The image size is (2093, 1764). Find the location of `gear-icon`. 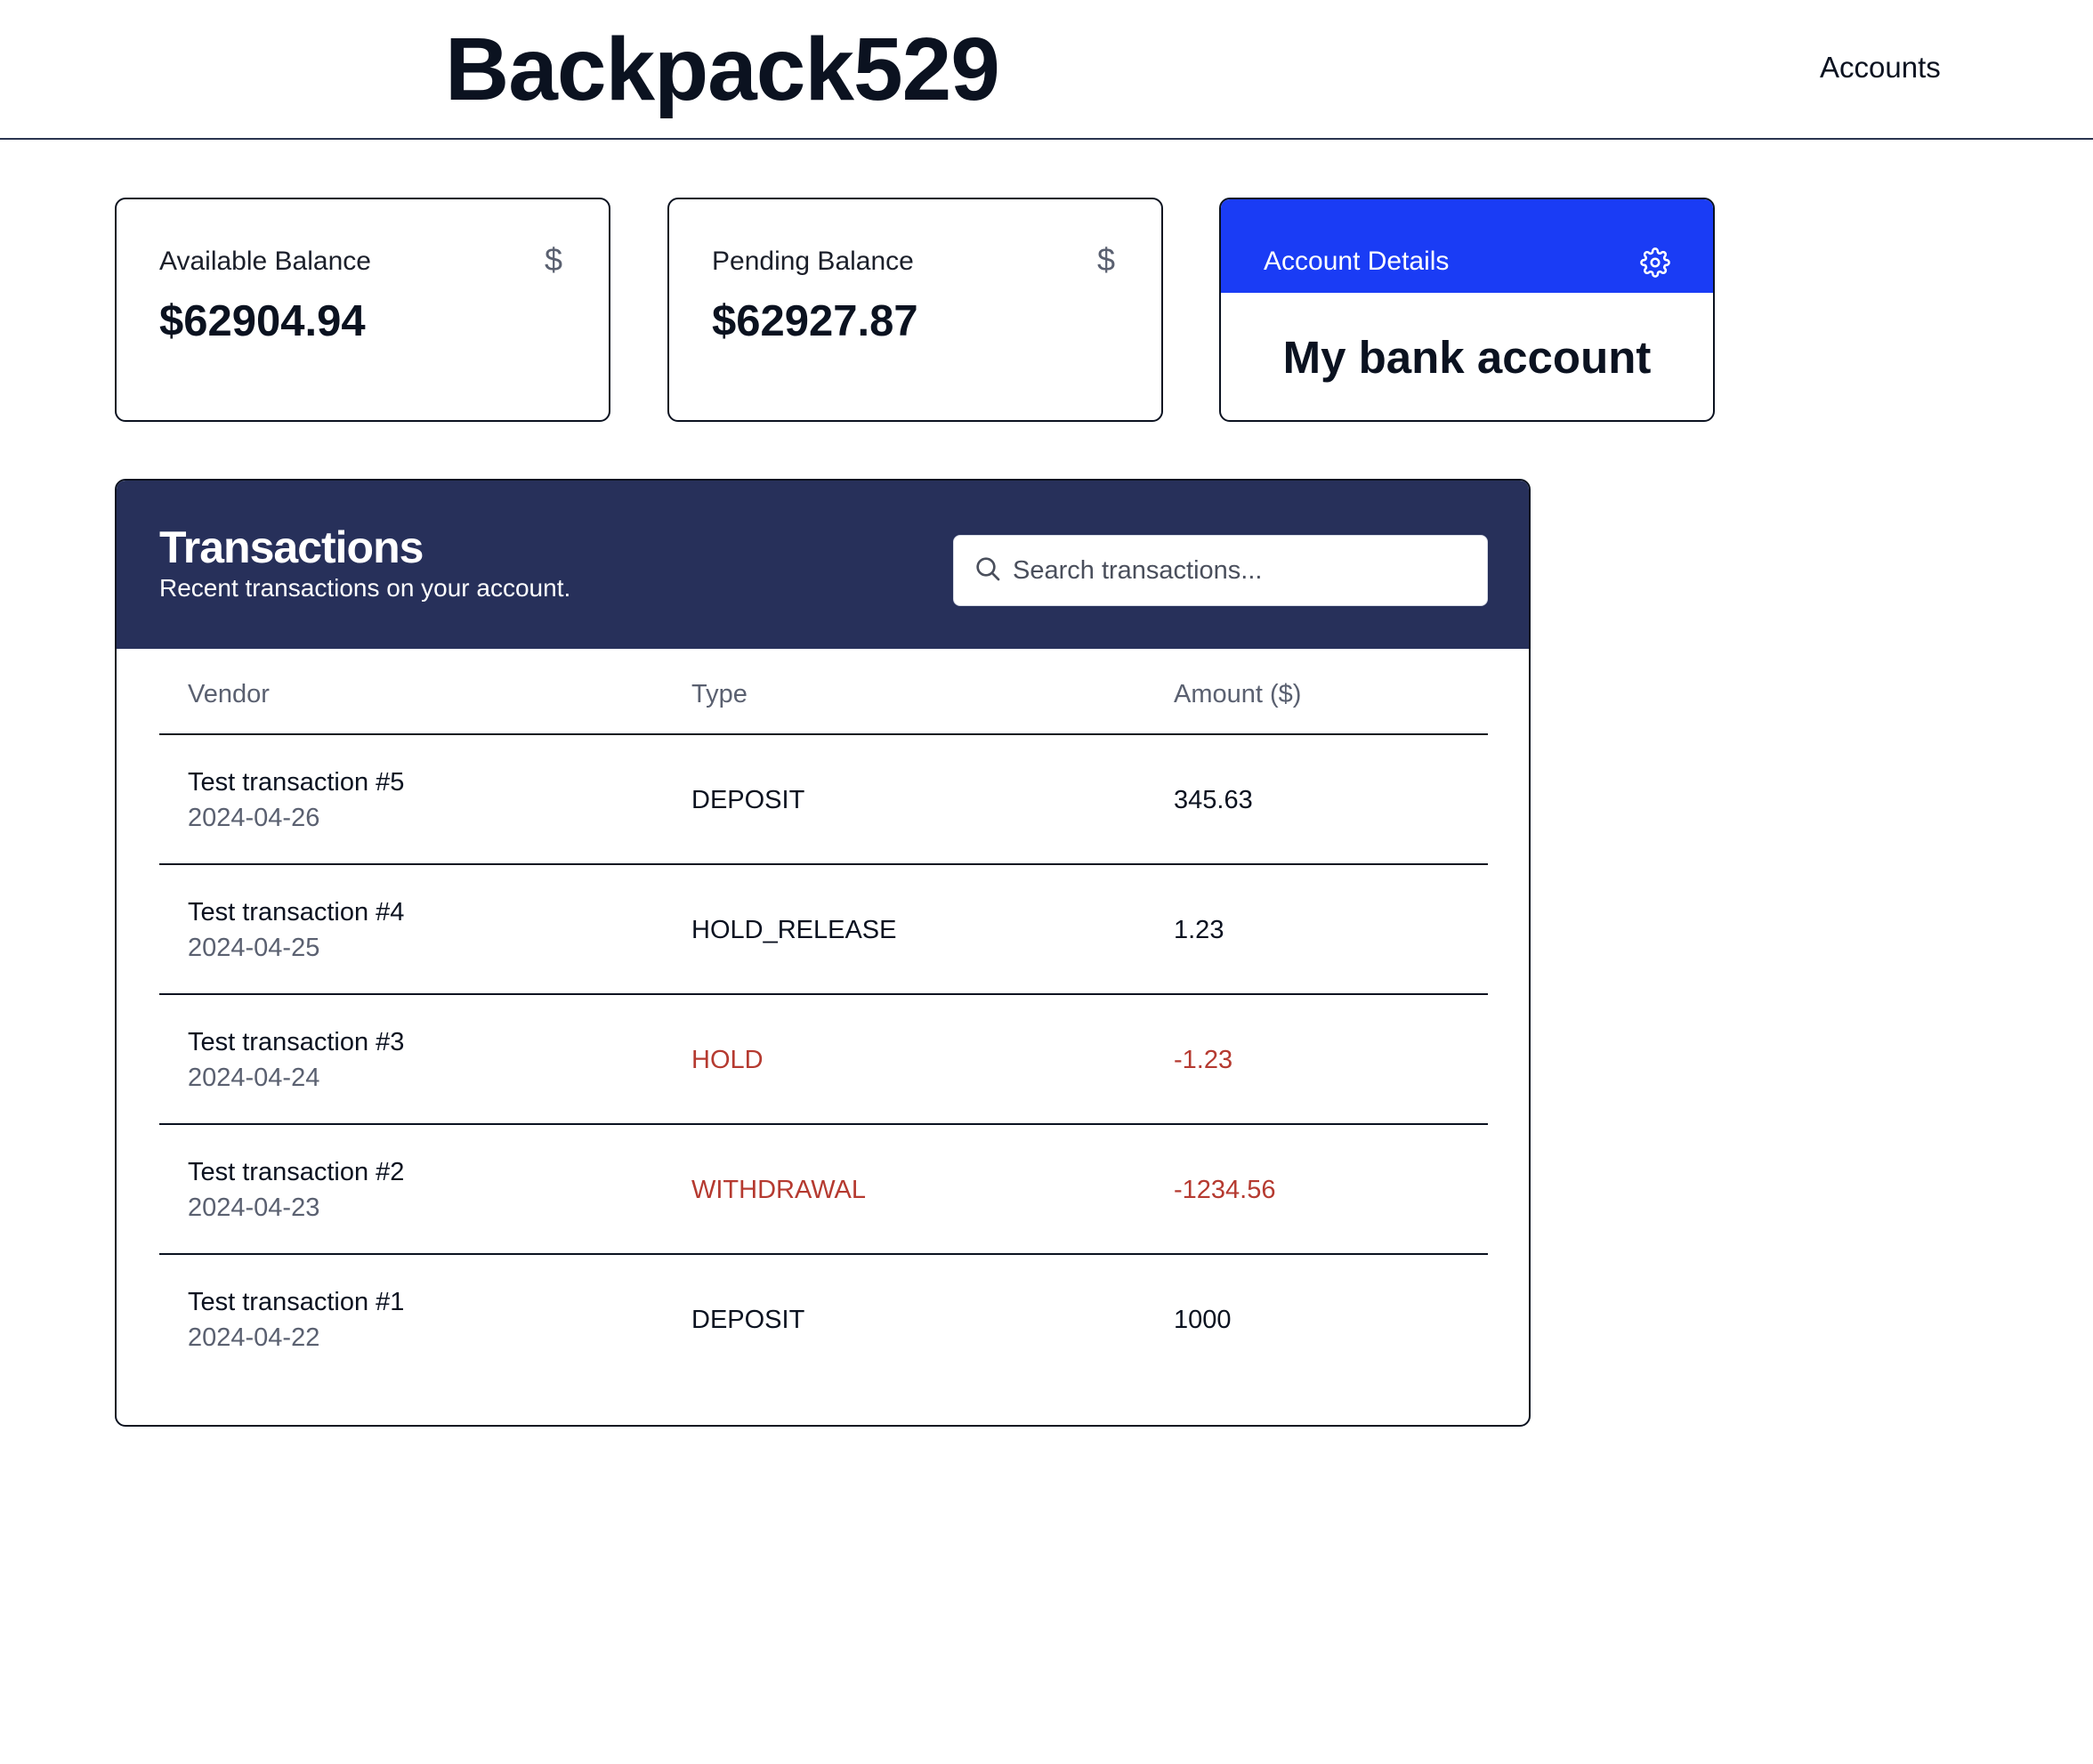

gear-icon is located at coordinates (1655, 262).